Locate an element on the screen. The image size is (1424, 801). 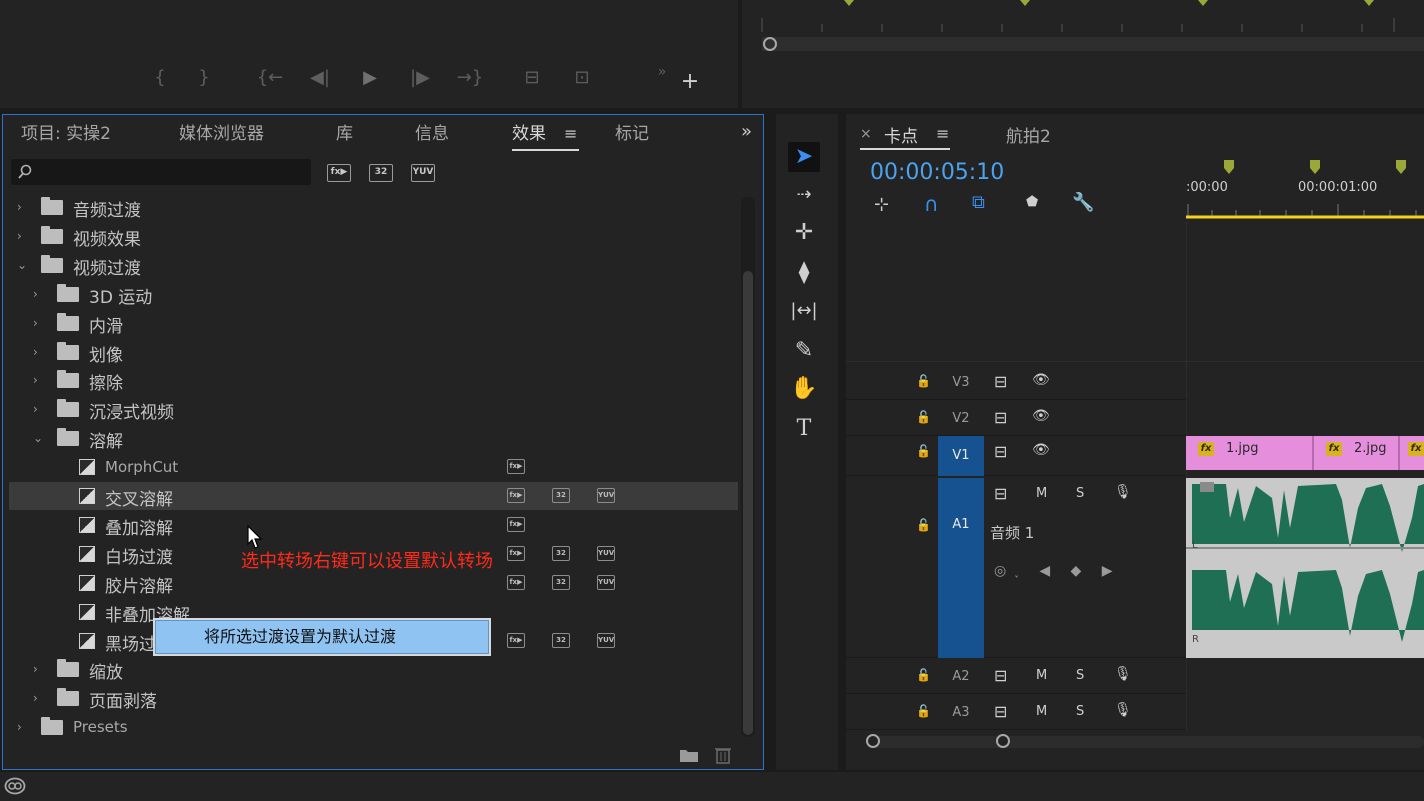
go-to-in-button: {← is located at coordinates (270, 78).